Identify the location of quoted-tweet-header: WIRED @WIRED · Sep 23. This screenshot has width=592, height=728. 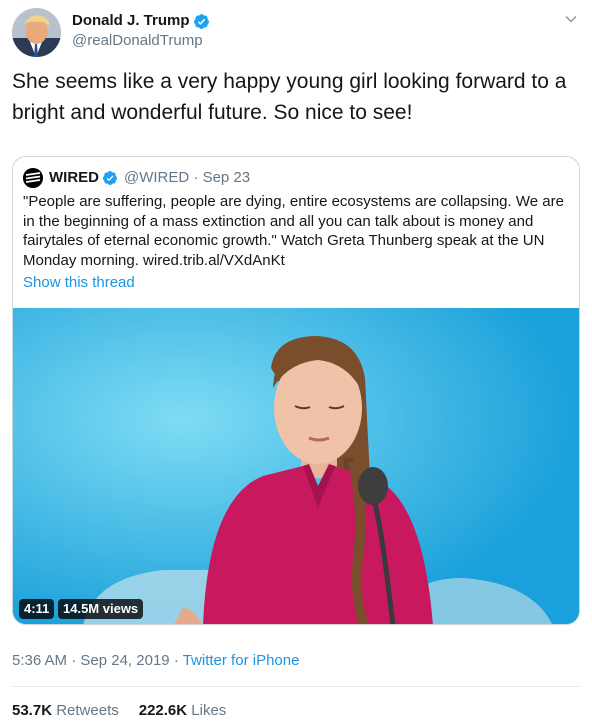
(136, 178).